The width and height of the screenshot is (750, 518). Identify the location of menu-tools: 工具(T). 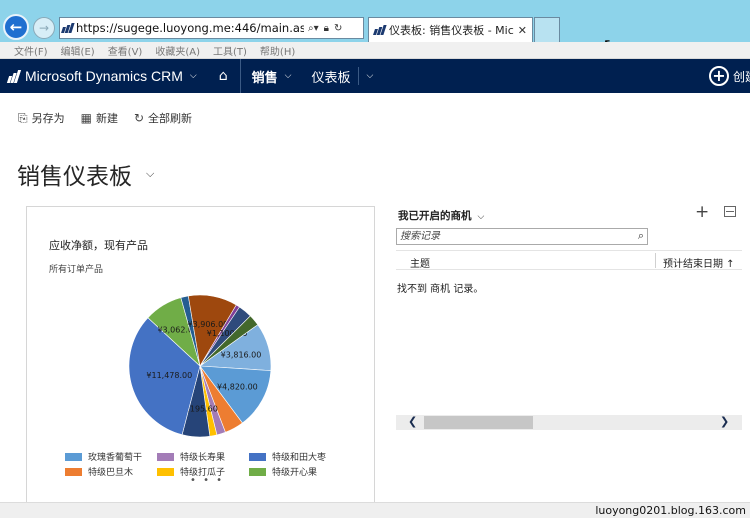
(230, 50).